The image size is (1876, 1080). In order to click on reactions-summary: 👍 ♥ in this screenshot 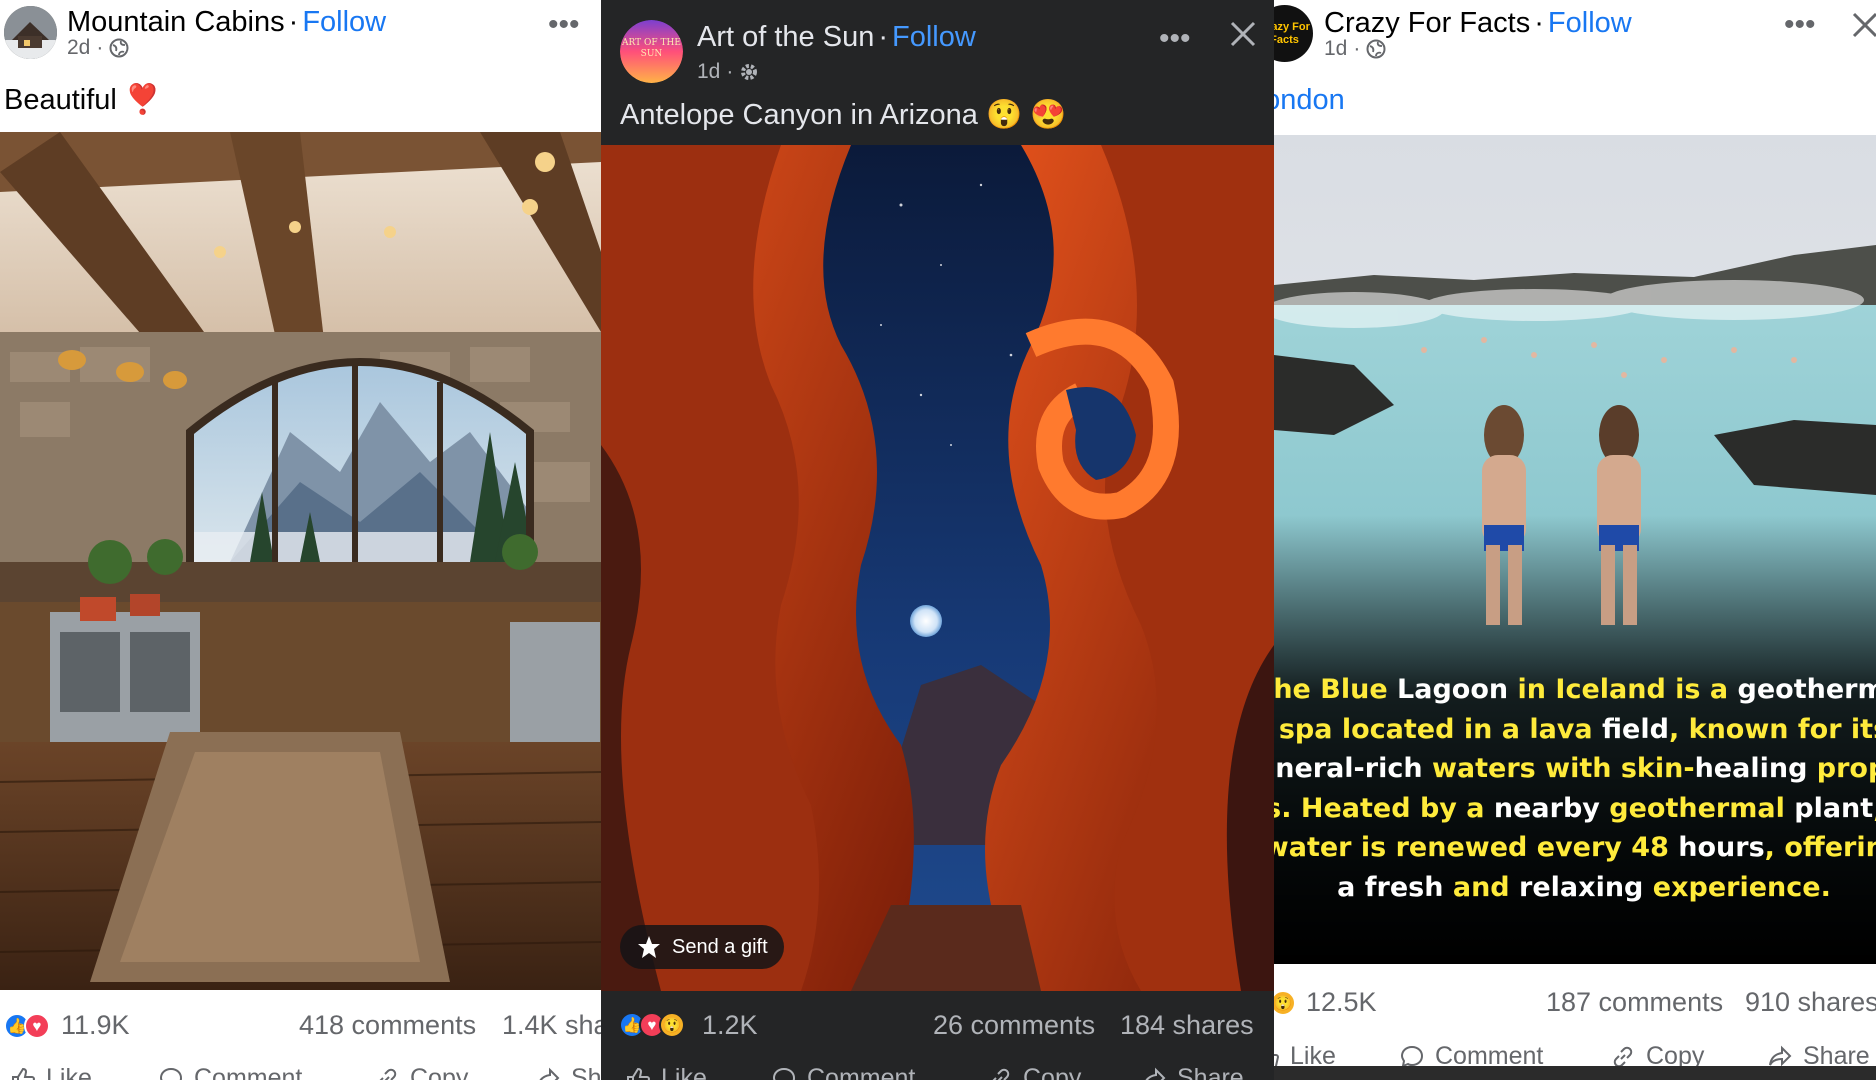, I will do `click(27, 1026)`.